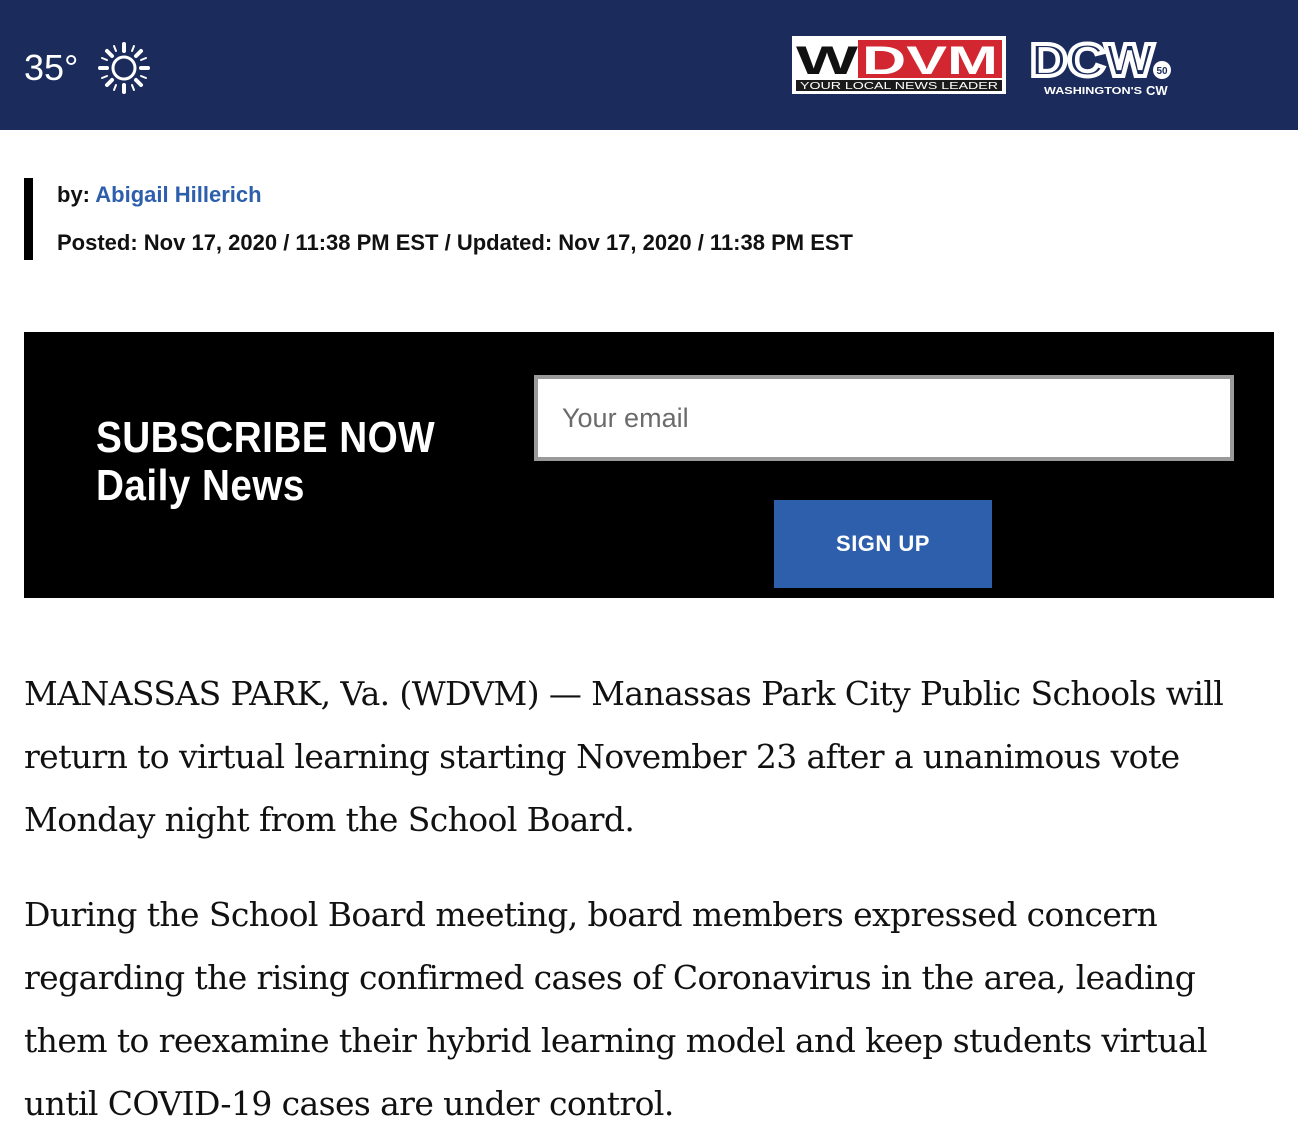 The height and width of the screenshot is (1136, 1298). I want to click on author-link: Abigail Hillerich, so click(178, 194).